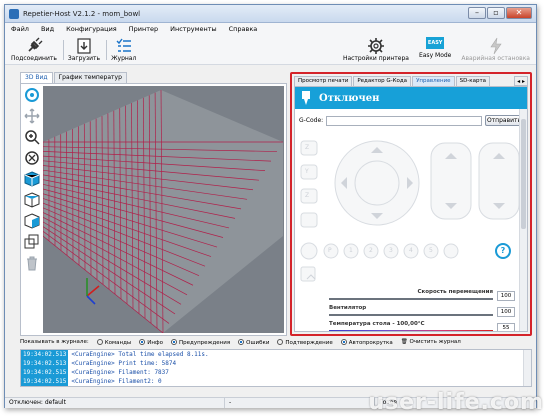 This screenshot has height=419, width=550. Describe the element at coordinates (36, 77) in the screenshot. I see `tab-3d-view: 3D Вид` at that location.